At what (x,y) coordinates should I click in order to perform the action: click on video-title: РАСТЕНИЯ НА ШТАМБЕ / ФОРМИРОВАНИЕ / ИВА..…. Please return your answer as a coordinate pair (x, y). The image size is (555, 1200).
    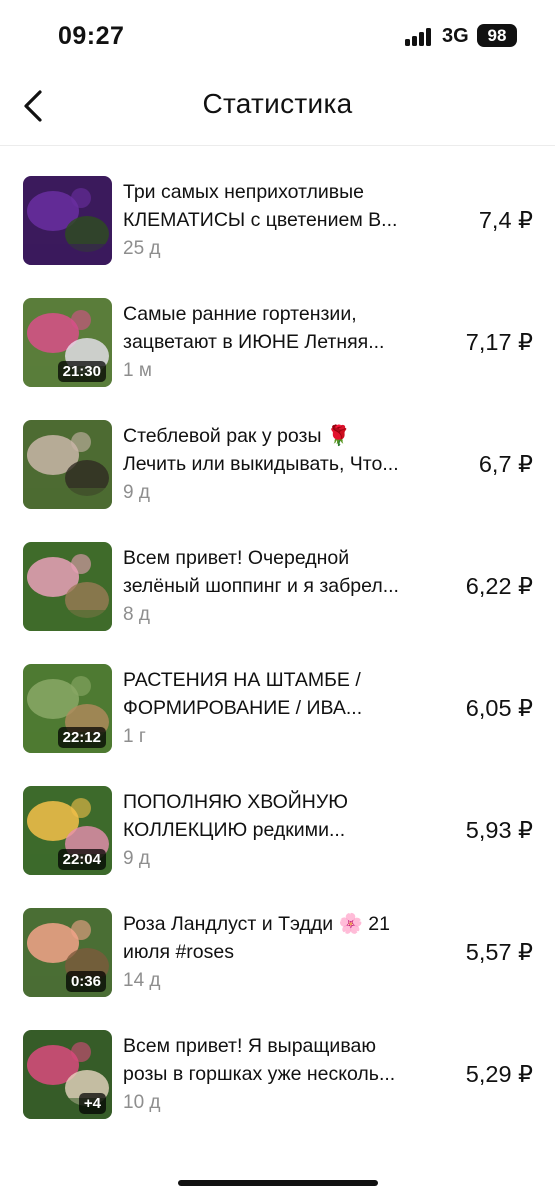
    Looking at the image, I should click on (280, 694).